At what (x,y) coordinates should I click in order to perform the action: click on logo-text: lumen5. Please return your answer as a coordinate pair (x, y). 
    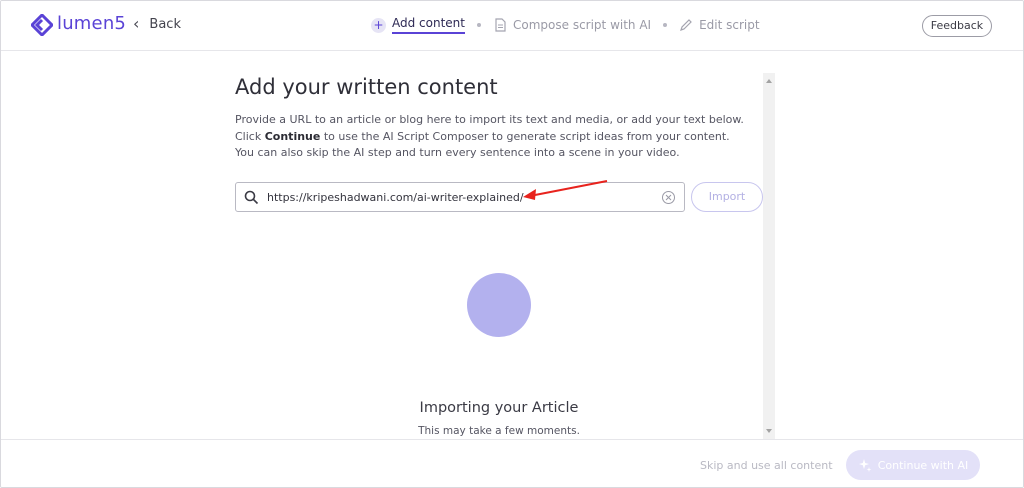
    Looking at the image, I should click on (91, 23).